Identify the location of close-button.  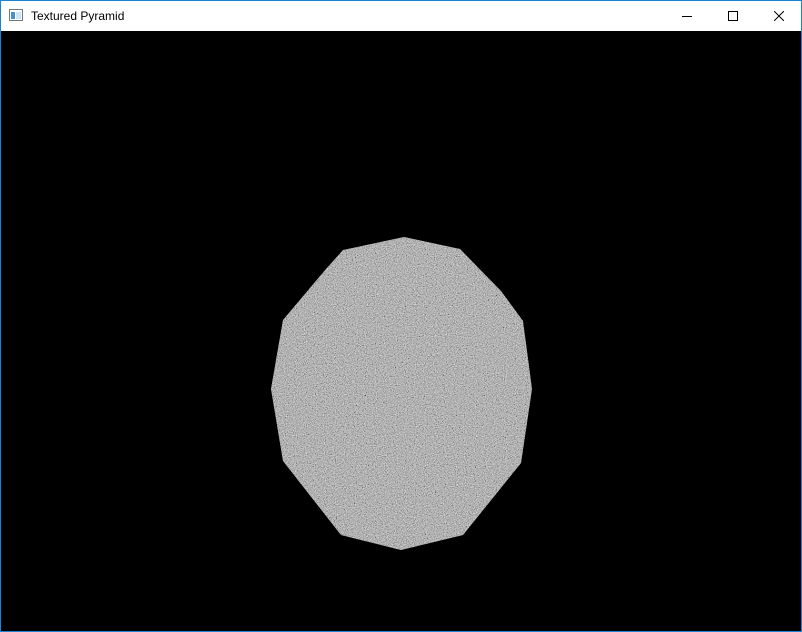
(779, 16).